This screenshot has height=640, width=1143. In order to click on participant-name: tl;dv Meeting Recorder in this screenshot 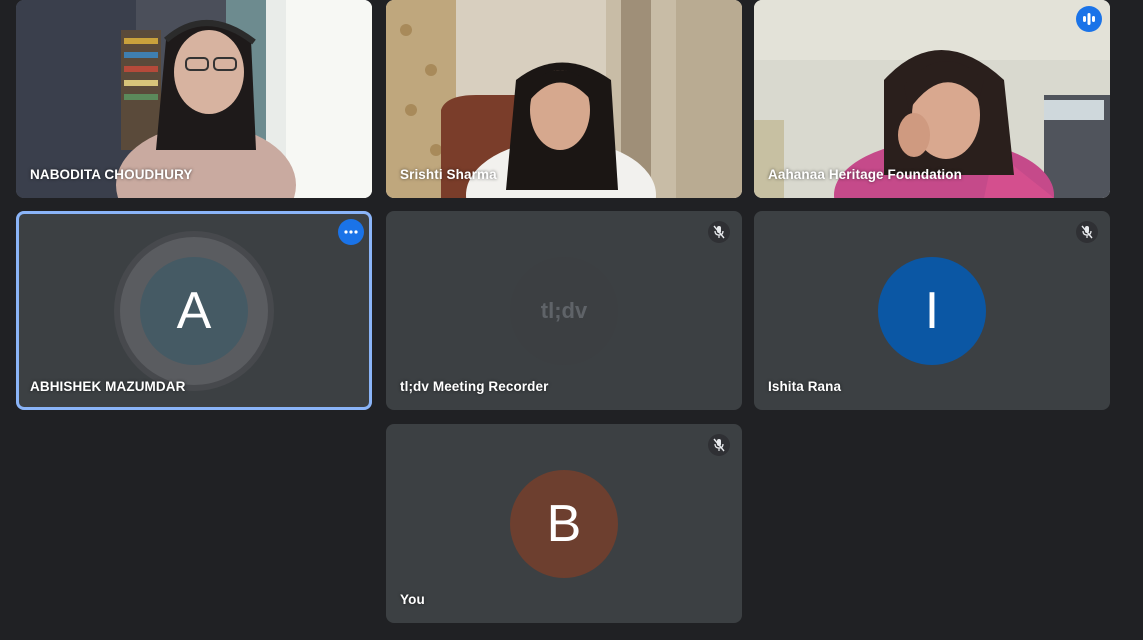, I will do `click(474, 386)`.